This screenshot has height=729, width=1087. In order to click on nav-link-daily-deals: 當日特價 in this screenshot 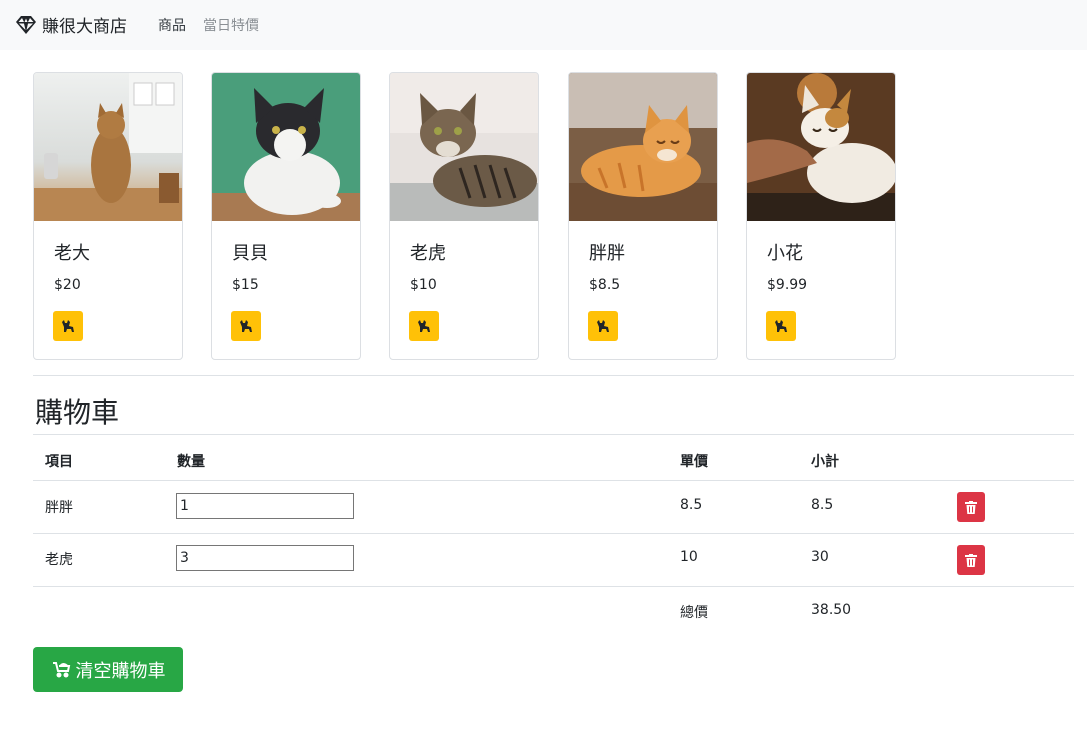, I will do `click(231, 25)`.